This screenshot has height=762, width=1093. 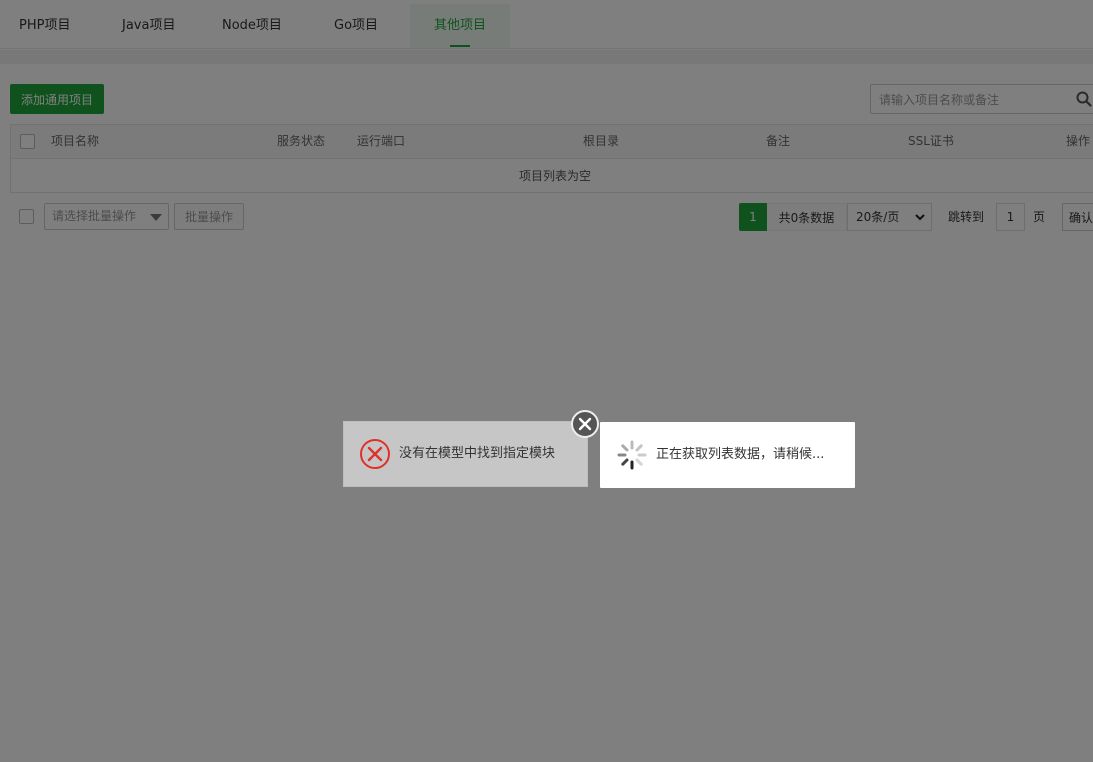 What do you see at coordinates (477, 453) in the screenshot?
I see `error-message: 没有在模型中找到指定模块` at bounding box center [477, 453].